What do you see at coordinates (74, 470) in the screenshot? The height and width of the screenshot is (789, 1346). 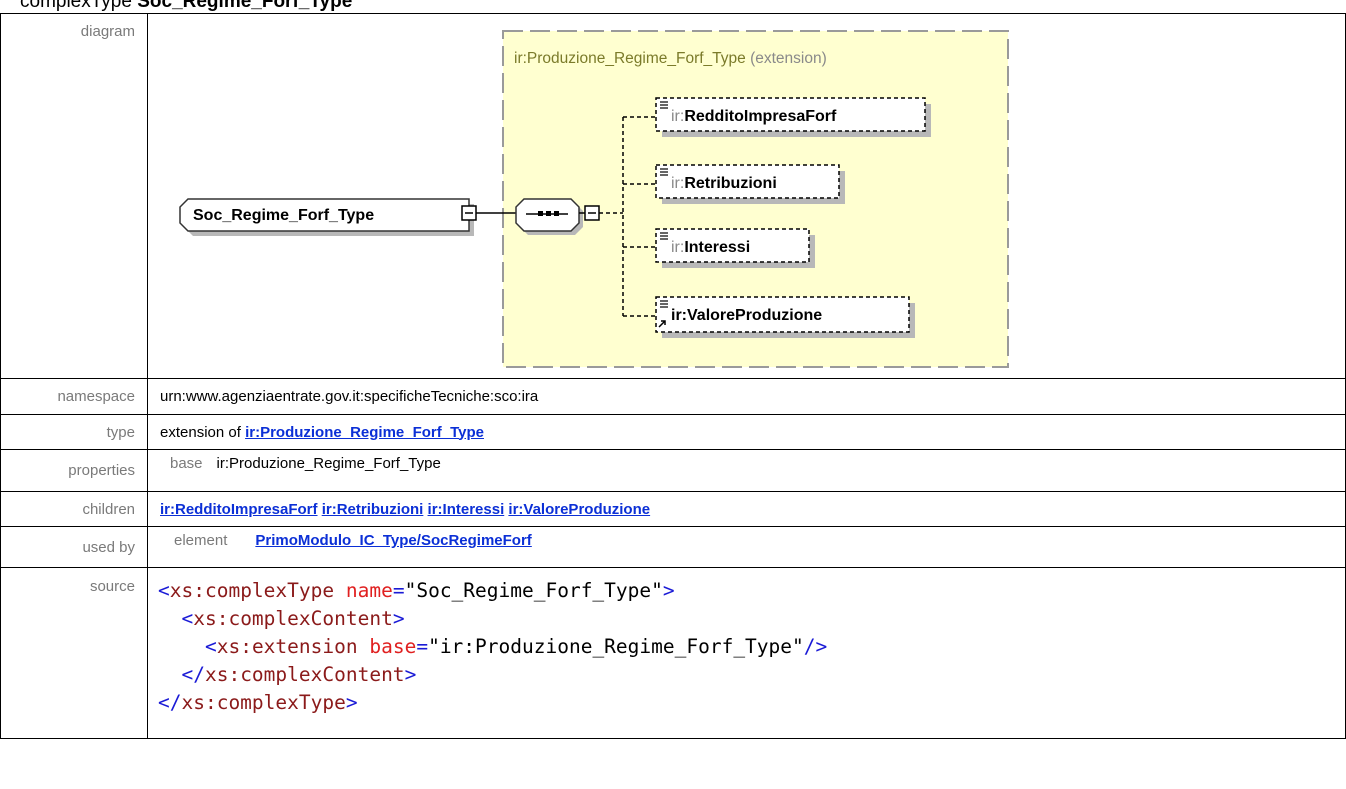 I see `properties-label: properties` at bounding box center [74, 470].